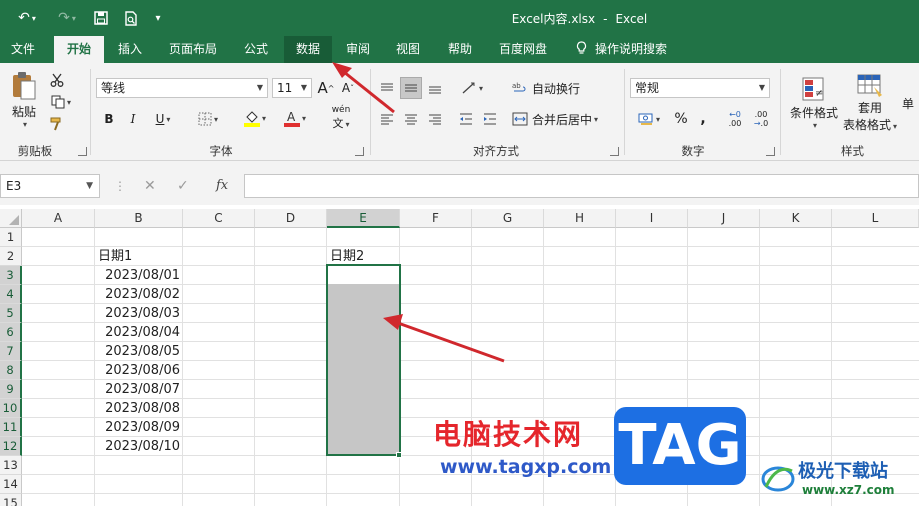  What do you see at coordinates (724, 218) in the screenshot?
I see `column-header-J: J` at bounding box center [724, 218].